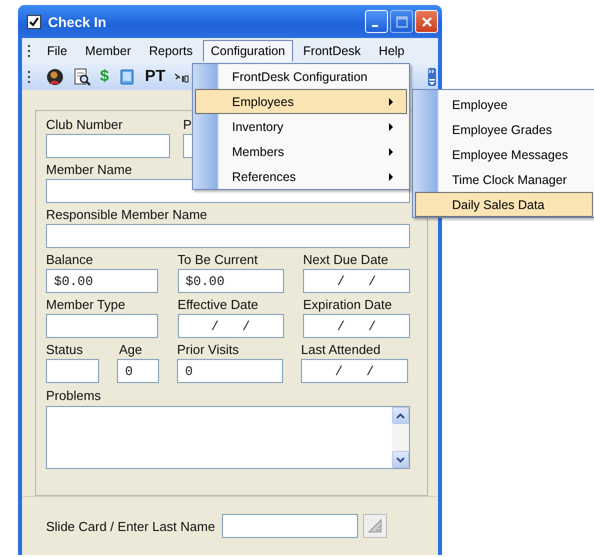  Describe the element at coordinates (131, 526) in the screenshot. I see `field-label: Slide Card / Enter Last Name` at that location.